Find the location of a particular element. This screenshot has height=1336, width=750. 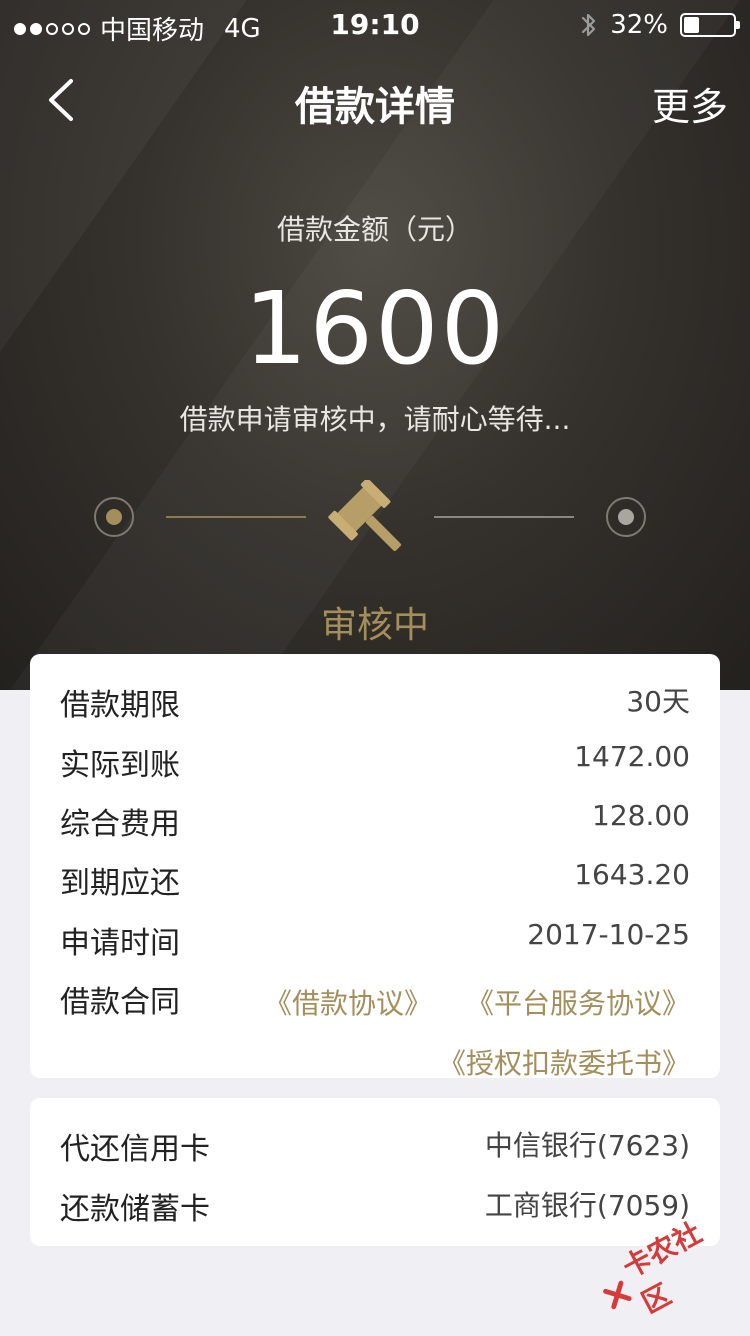

status-right: 32% is located at coordinates (660, 25).